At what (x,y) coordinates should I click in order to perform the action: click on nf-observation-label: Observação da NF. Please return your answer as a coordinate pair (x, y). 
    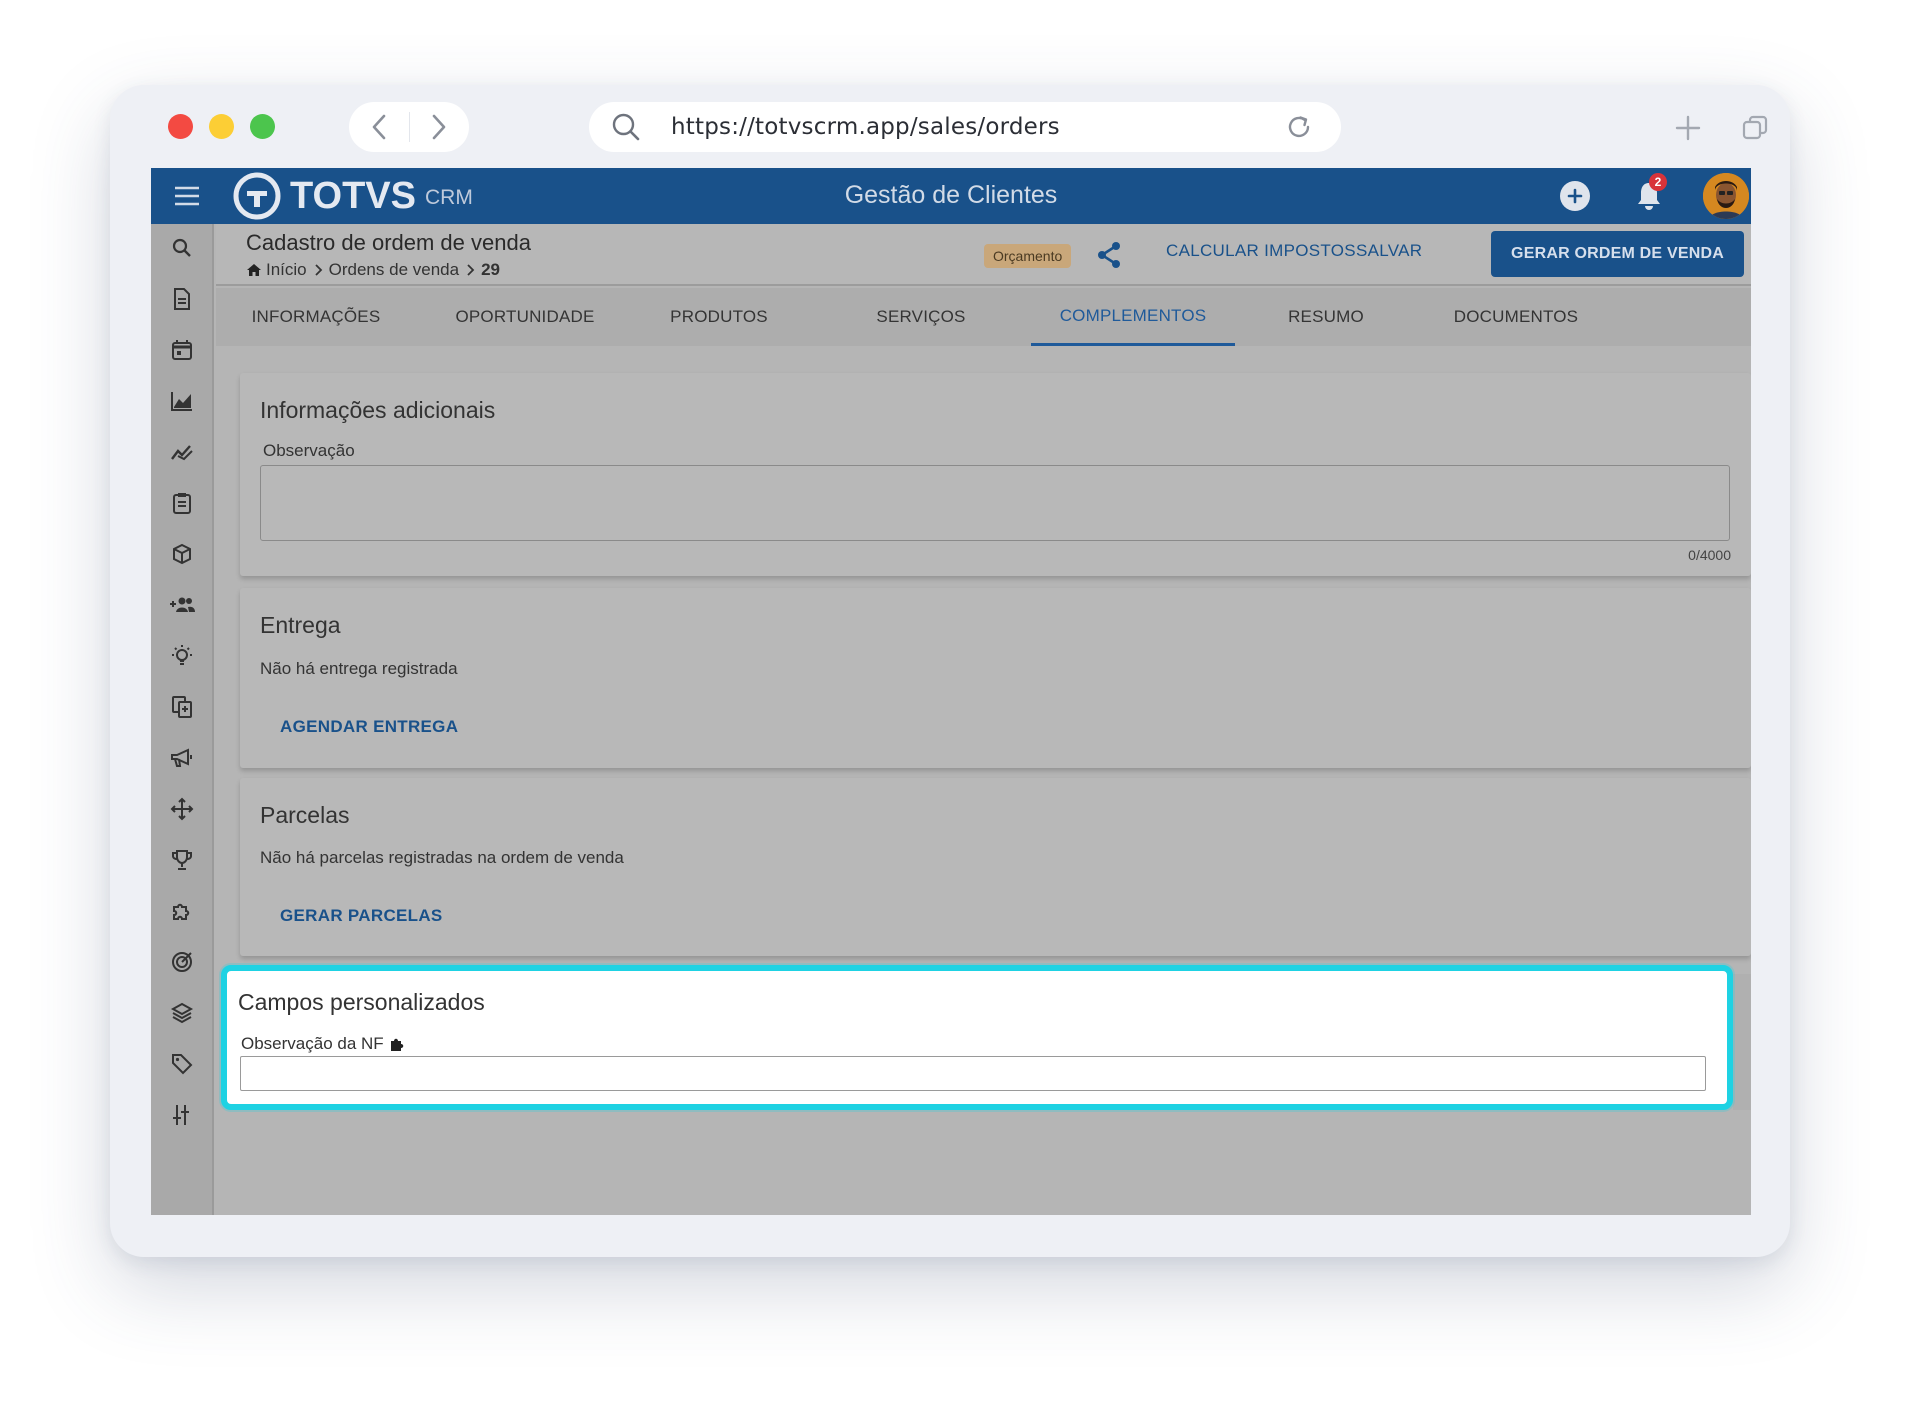
    Looking at the image, I should click on (323, 1044).